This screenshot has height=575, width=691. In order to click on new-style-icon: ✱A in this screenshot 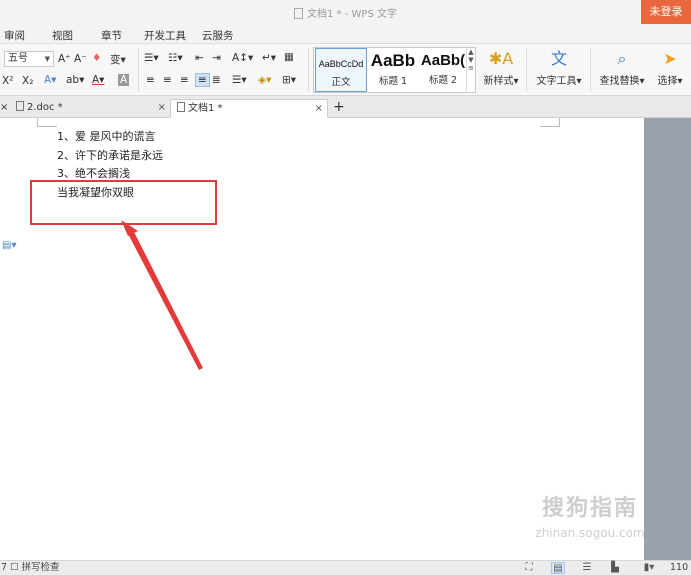, I will do `click(501, 58)`.